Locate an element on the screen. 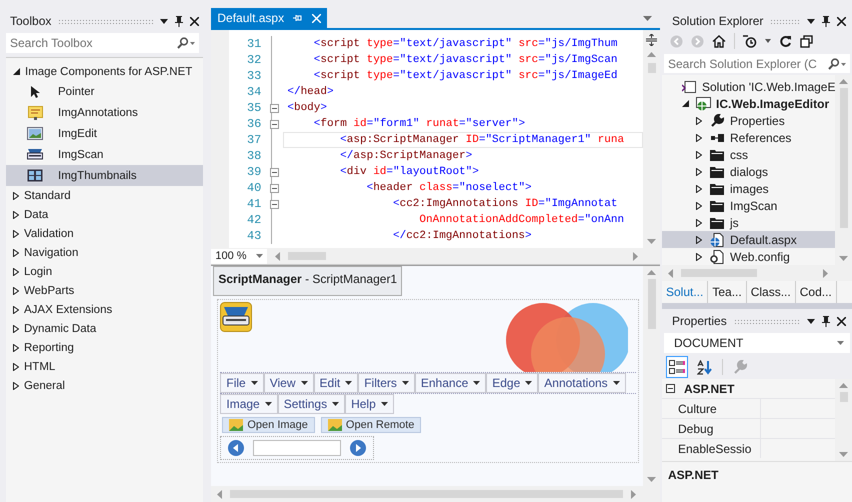 Image resolution: width=852 pixels, height=502 pixels. toolbox-group: Reporting is located at coordinates (105, 347).